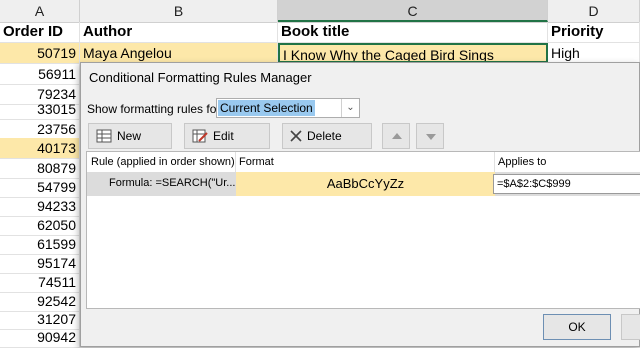 This screenshot has height=348, width=640. What do you see at coordinates (296, 136) in the screenshot?
I see `close-icon` at bounding box center [296, 136].